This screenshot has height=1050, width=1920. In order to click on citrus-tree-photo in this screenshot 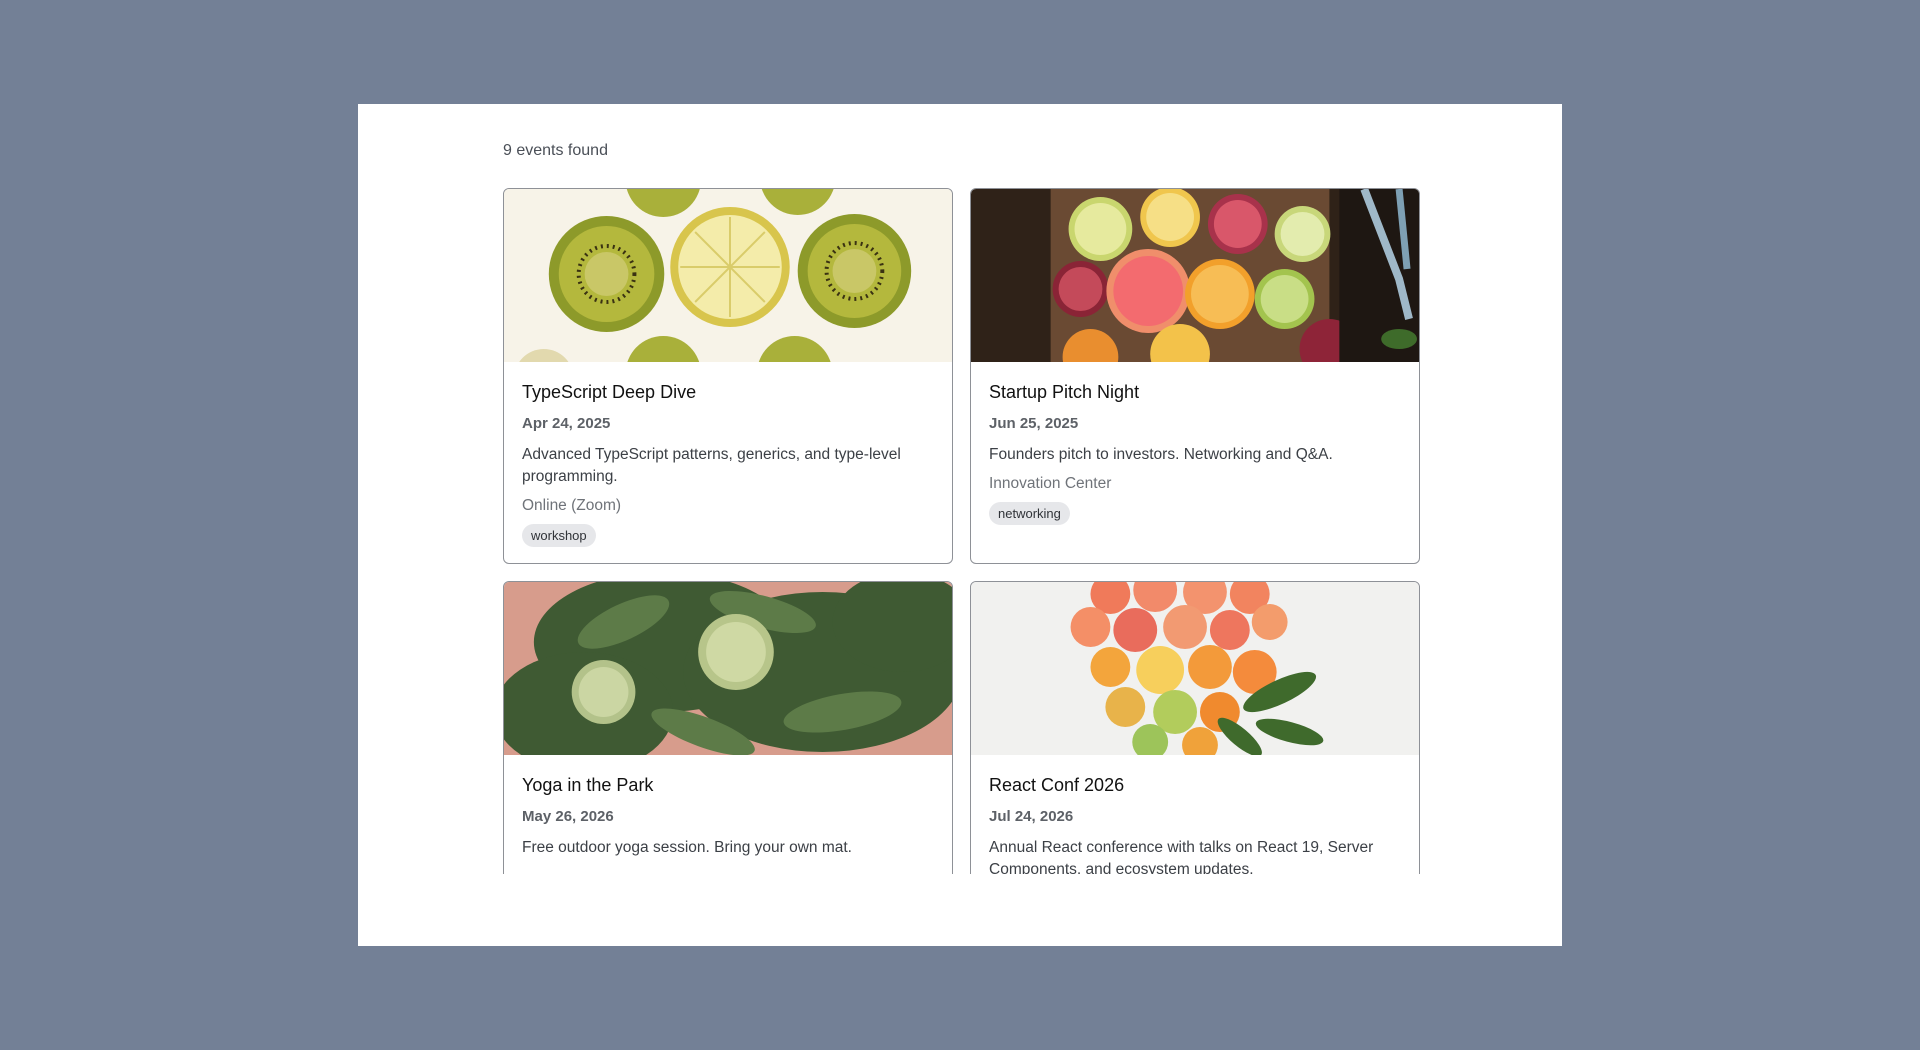, I will do `click(728, 668)`.